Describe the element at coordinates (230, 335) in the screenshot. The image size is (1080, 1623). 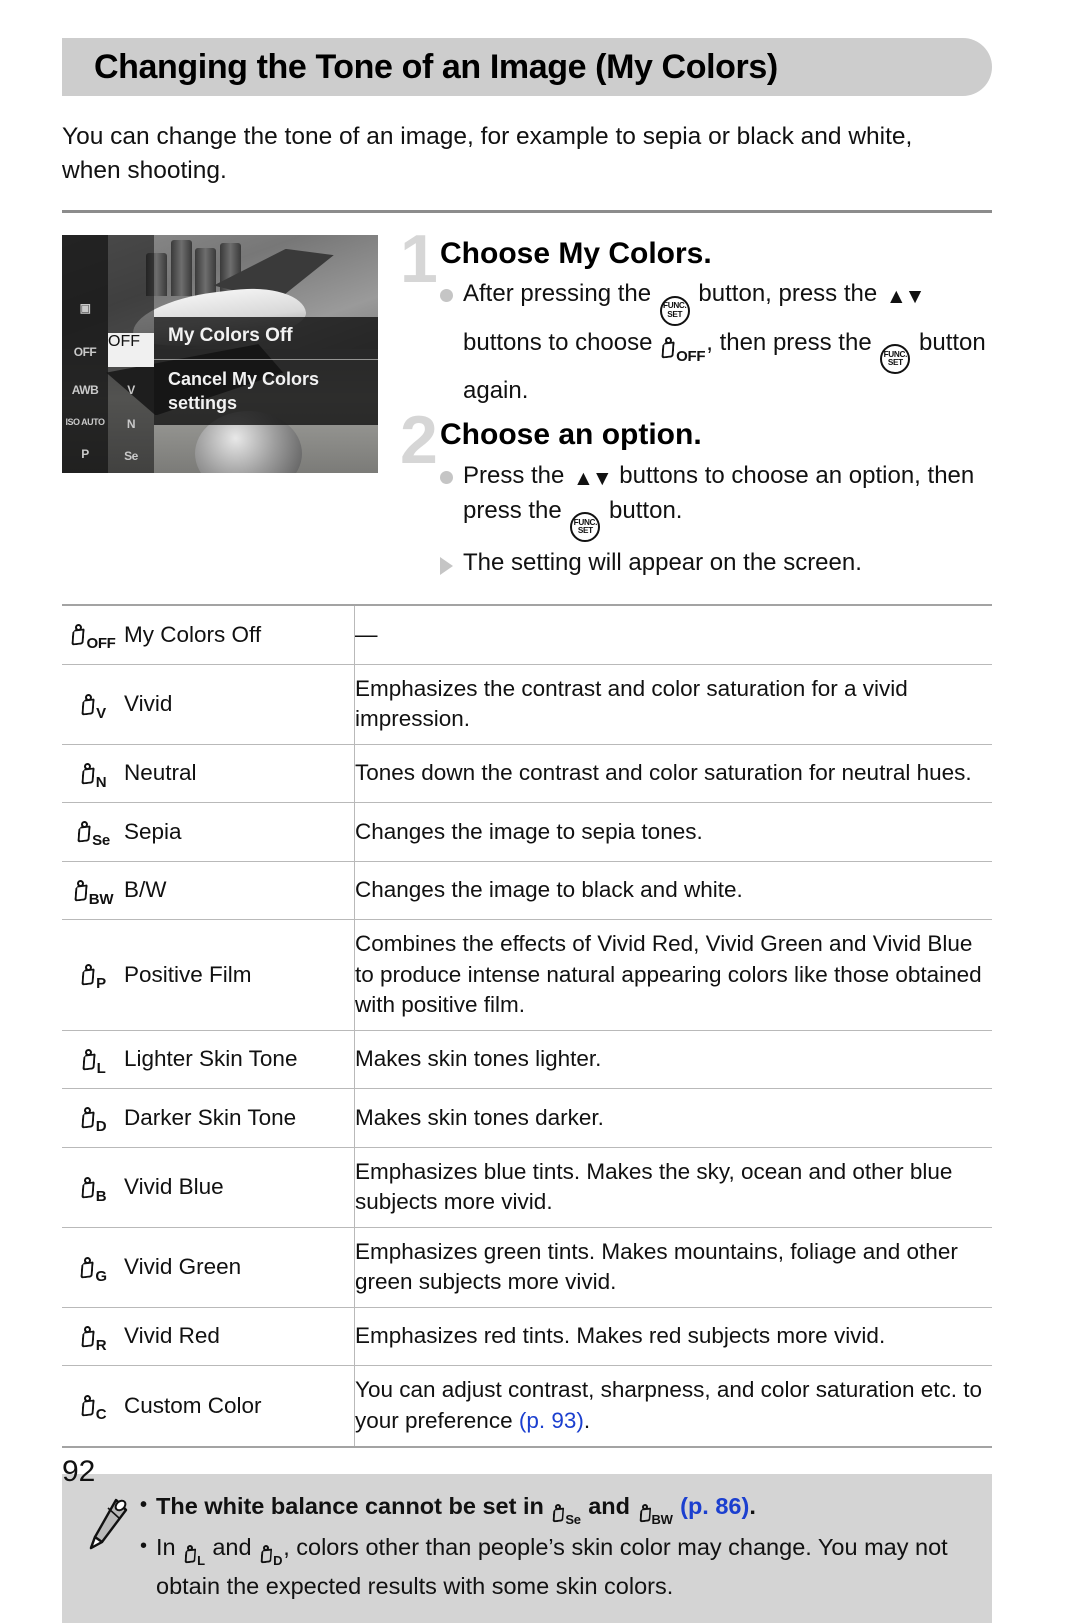
I see `camera-menu-title: My Colors Off` at that location.